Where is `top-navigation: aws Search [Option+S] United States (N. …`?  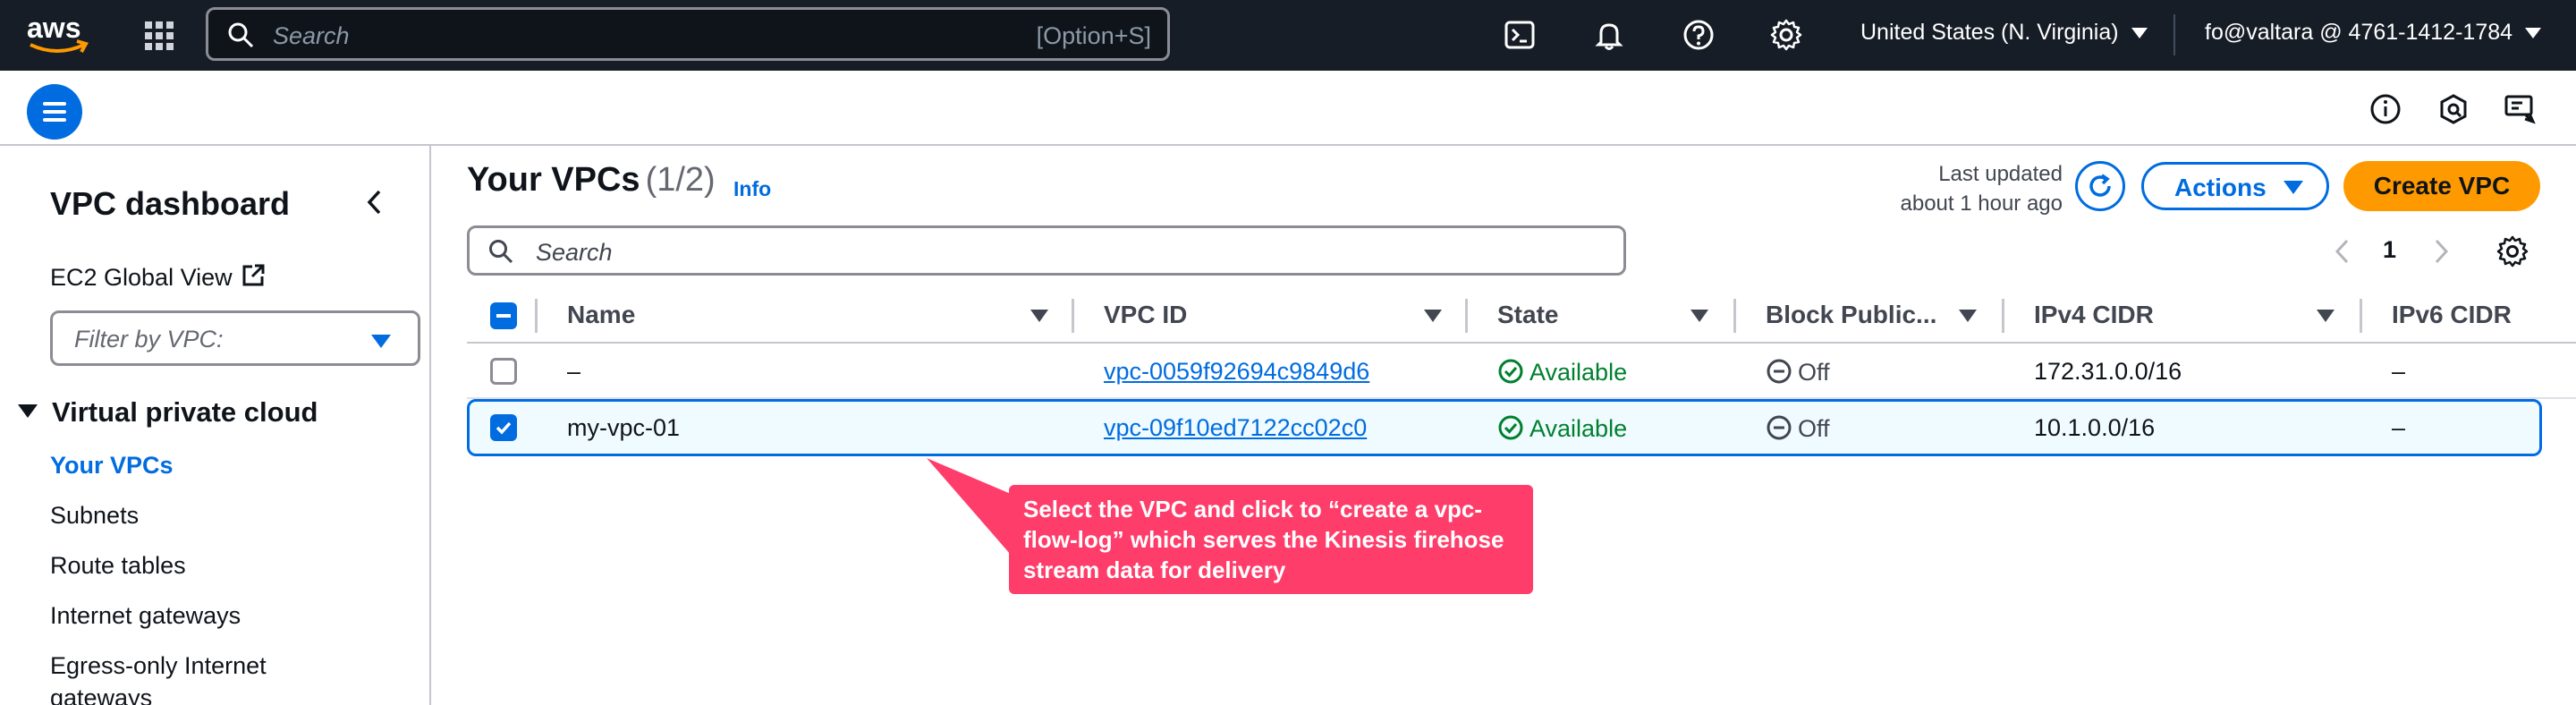 top-navigation: aws Search [Option+S] United States (N. … is located at coordinates (1288, 35).